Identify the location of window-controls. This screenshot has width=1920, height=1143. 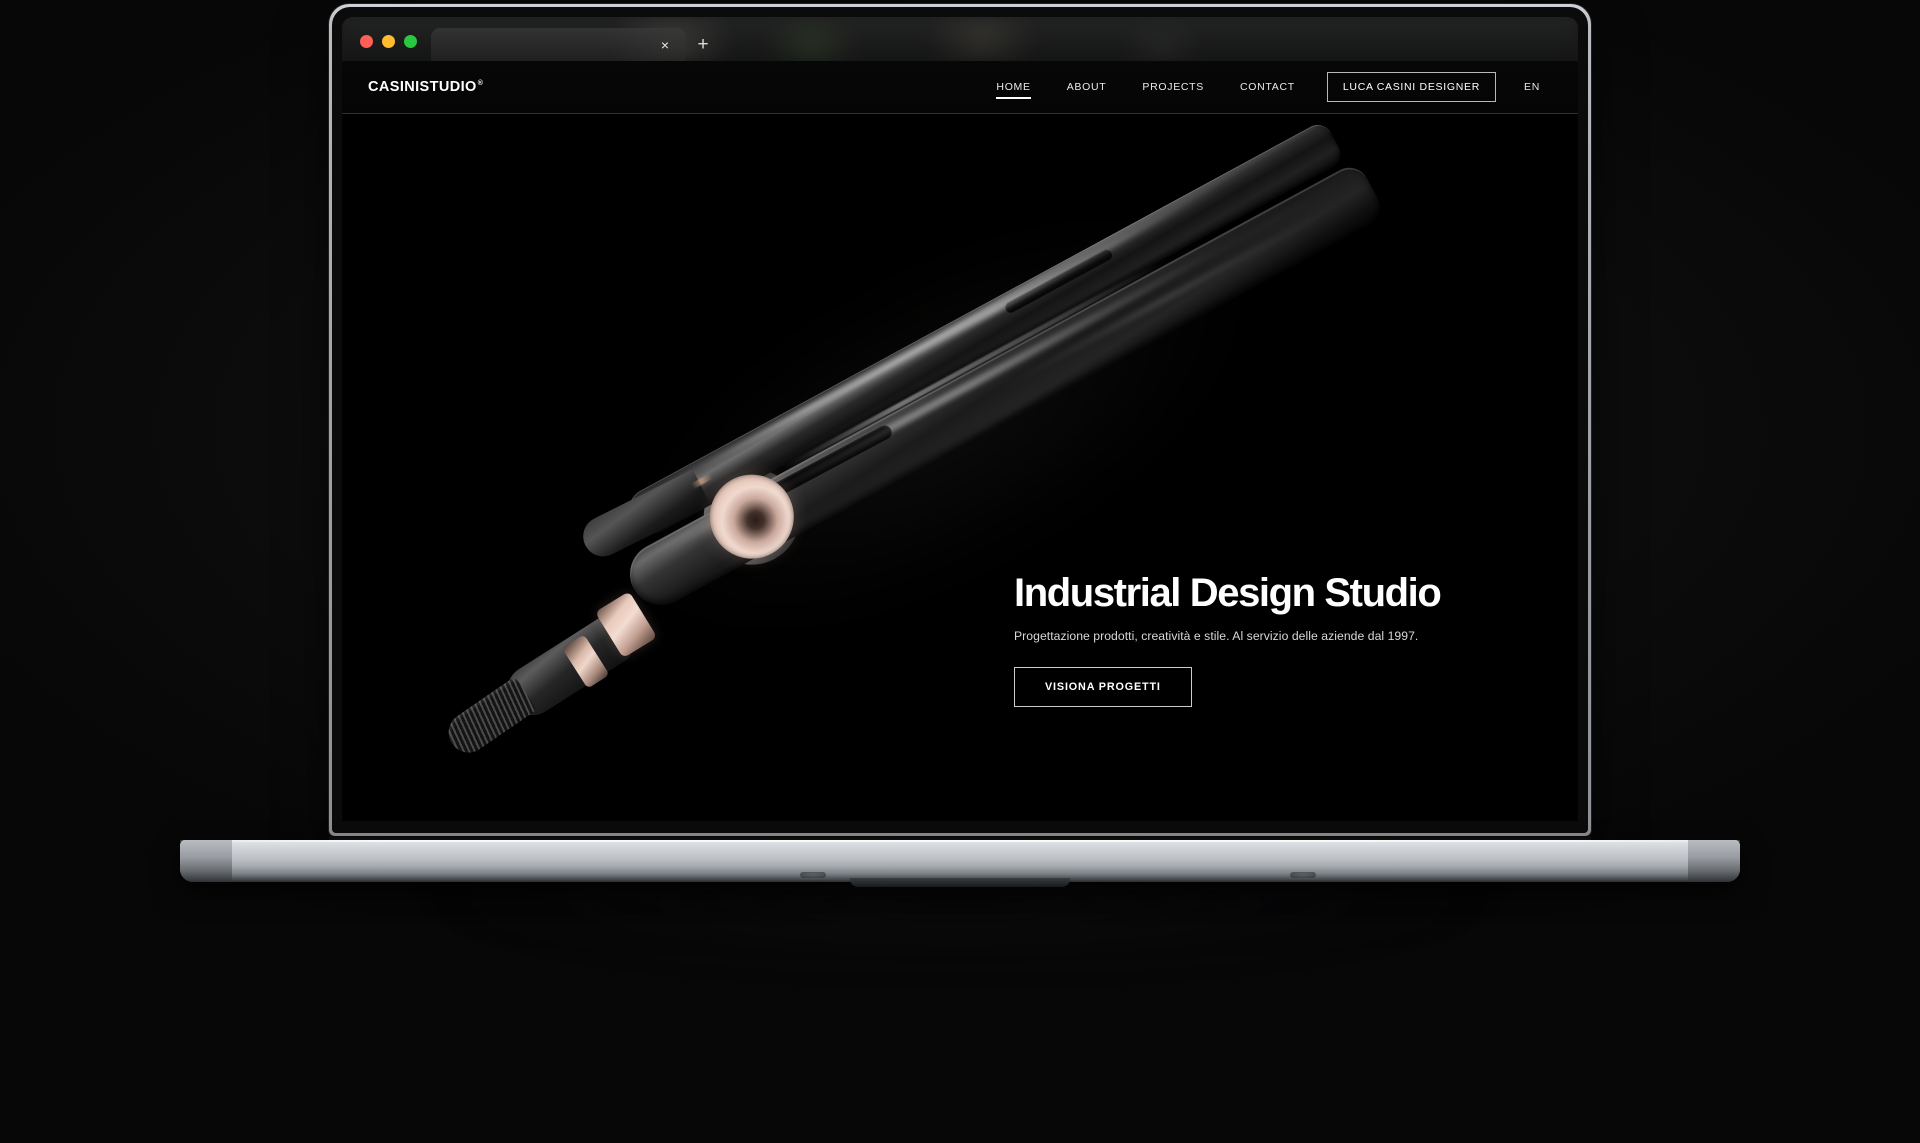
(386, 48).